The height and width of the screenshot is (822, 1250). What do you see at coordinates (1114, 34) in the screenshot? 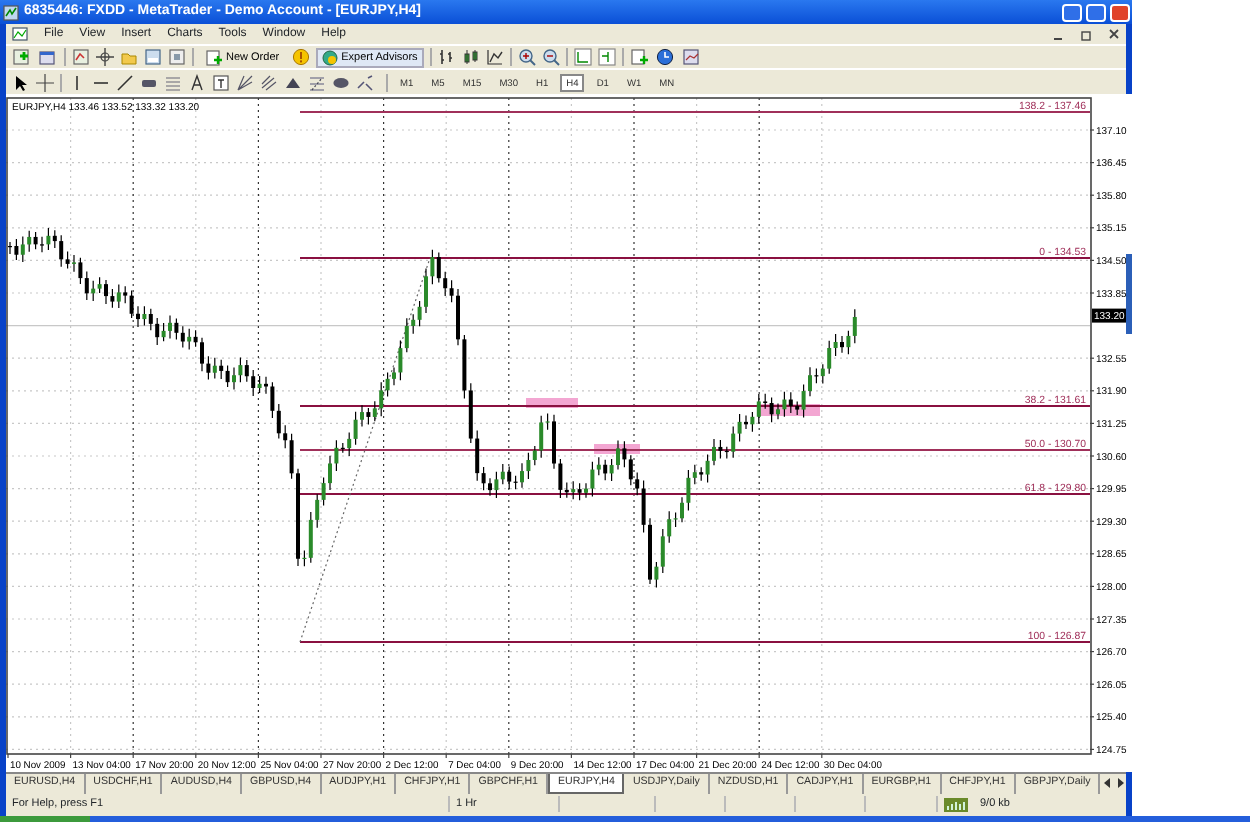
I see `close-icon` at bounding box center [1114, 34].